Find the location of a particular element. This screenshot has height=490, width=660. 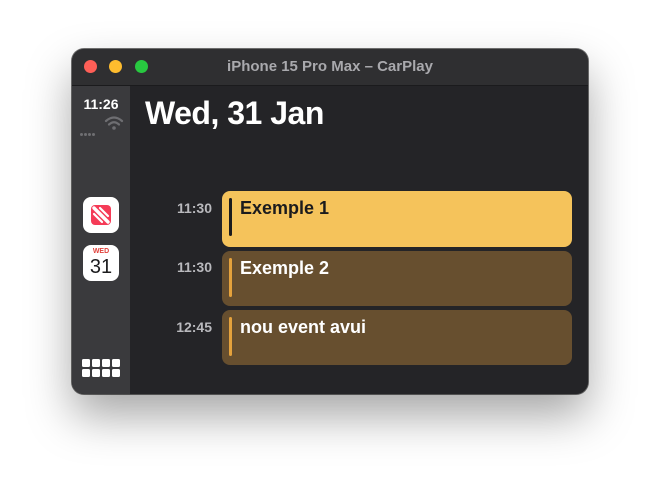

window-titlebar: iPhone 15 Pro Max – CarPlay is located at coordinates (330, 67).